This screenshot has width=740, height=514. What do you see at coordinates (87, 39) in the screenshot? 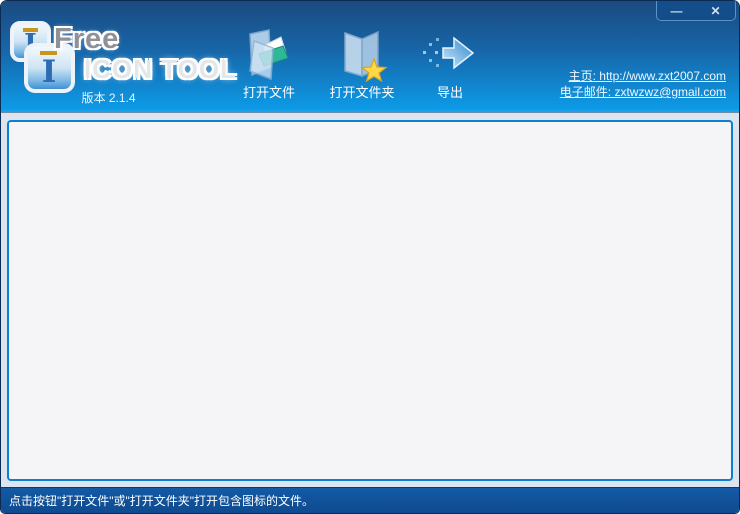
I see `app-title-free: Free` at bounding box center [87, 39].